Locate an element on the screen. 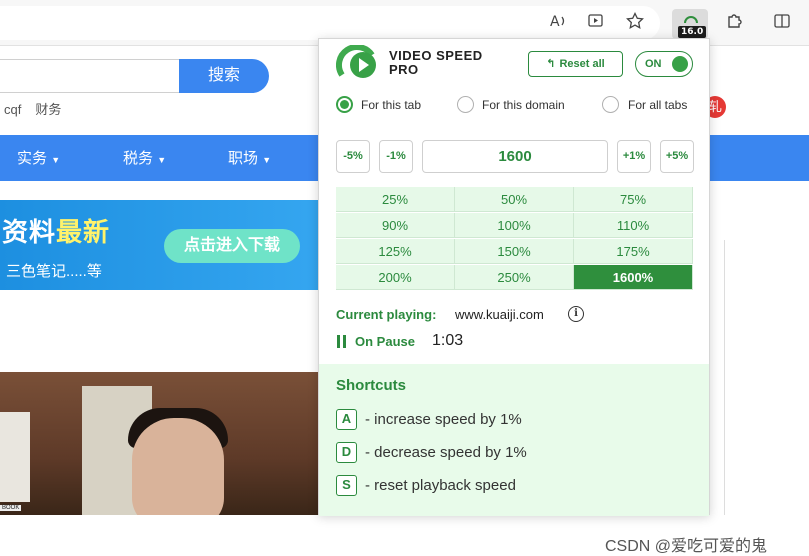  video-speed-logo-icon is located at coordinates (356, 61).